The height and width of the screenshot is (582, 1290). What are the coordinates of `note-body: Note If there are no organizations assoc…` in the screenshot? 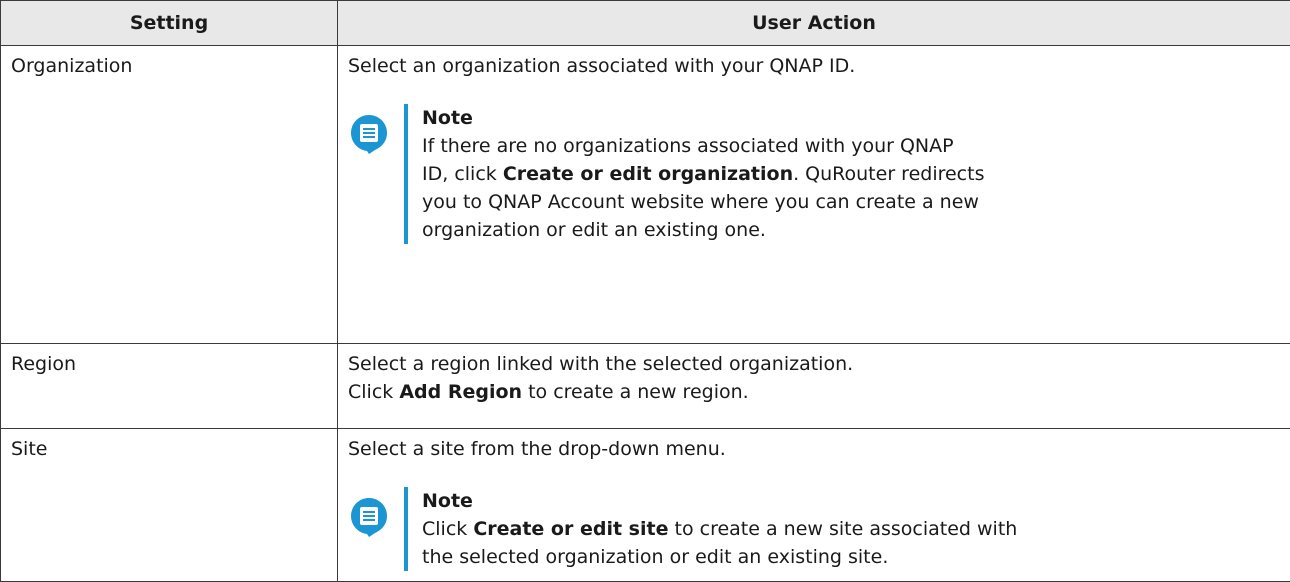 It's located at (744, 174).